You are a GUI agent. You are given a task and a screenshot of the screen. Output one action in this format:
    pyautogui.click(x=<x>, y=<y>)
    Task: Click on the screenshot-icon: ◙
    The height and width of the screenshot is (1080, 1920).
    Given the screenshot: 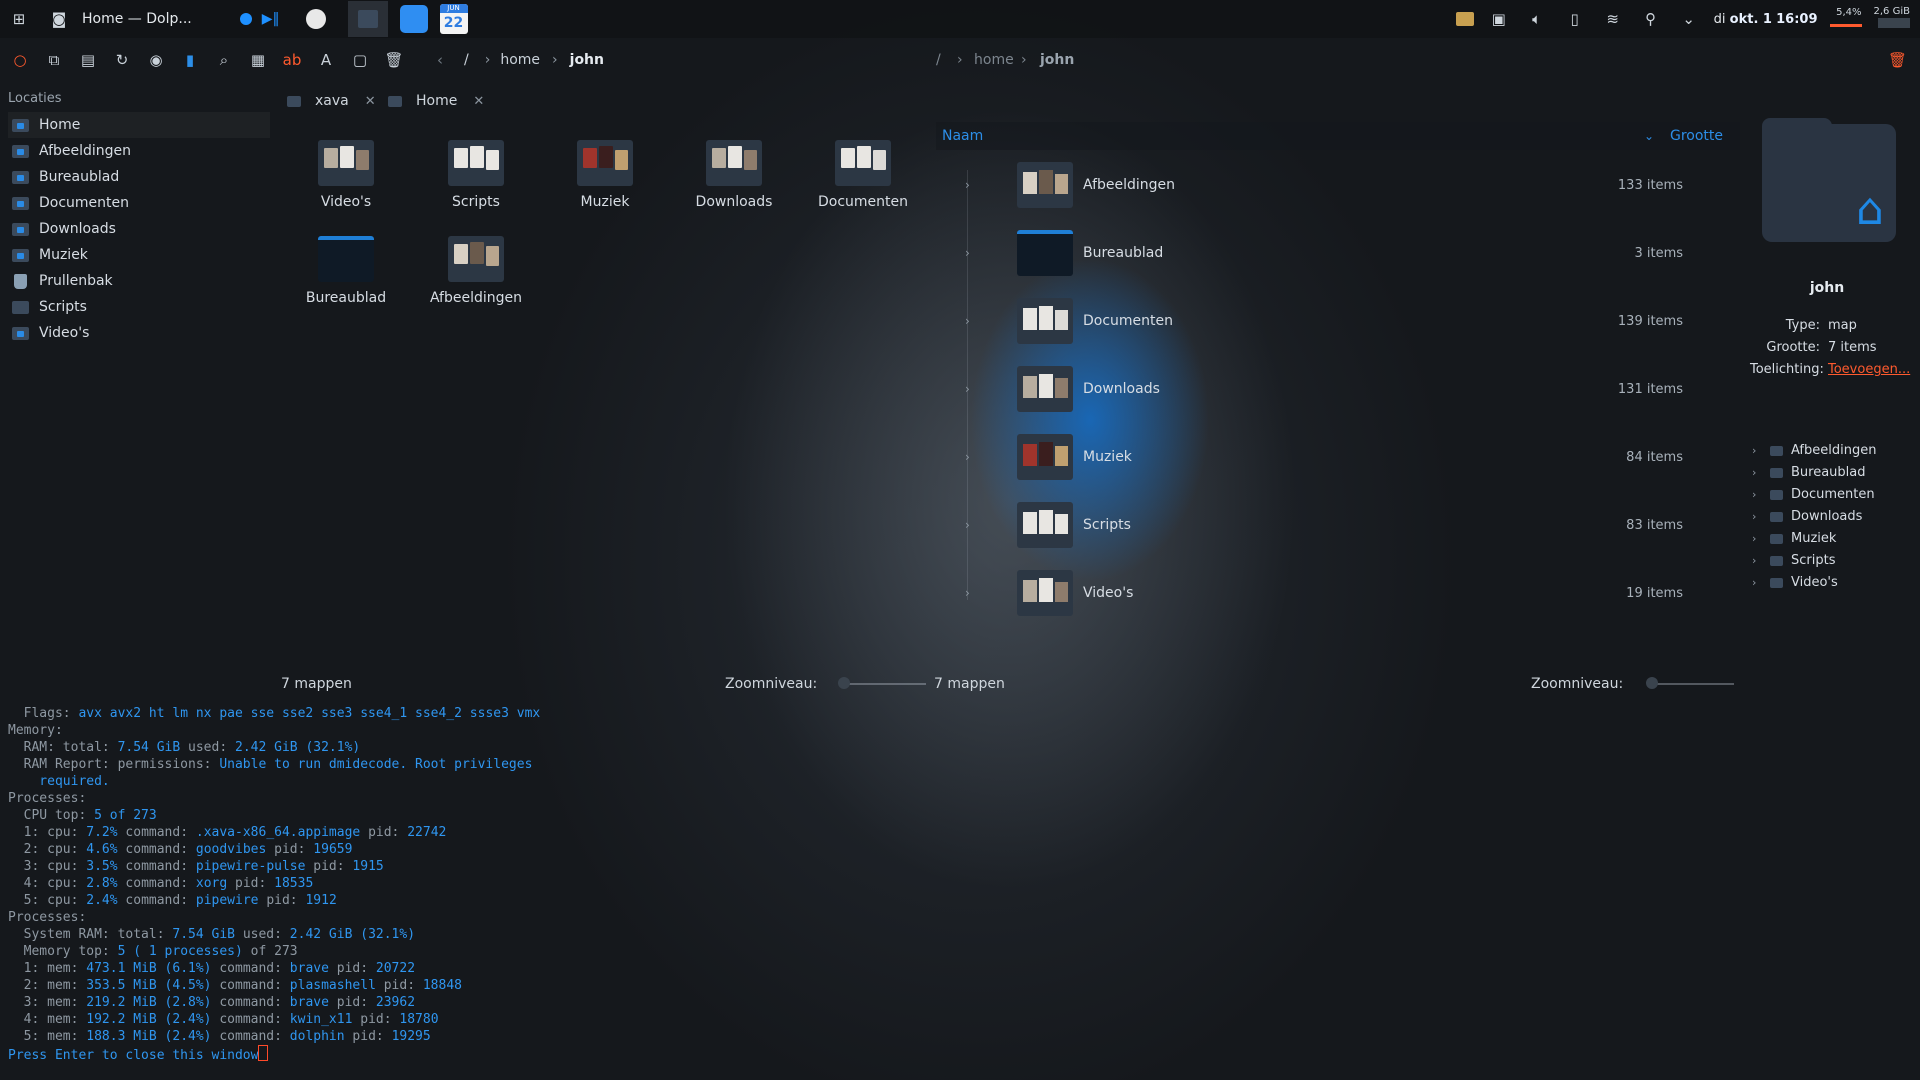 What is the action you would take?
    pyautogui.click(x=59, y=19)
    